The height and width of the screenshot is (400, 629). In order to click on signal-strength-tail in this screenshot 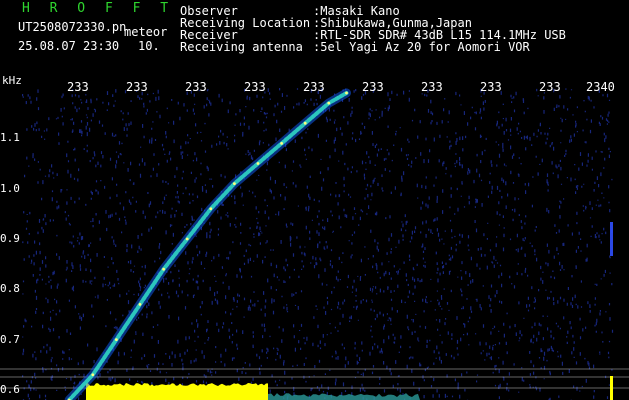, I will do `click(344, 396)`.